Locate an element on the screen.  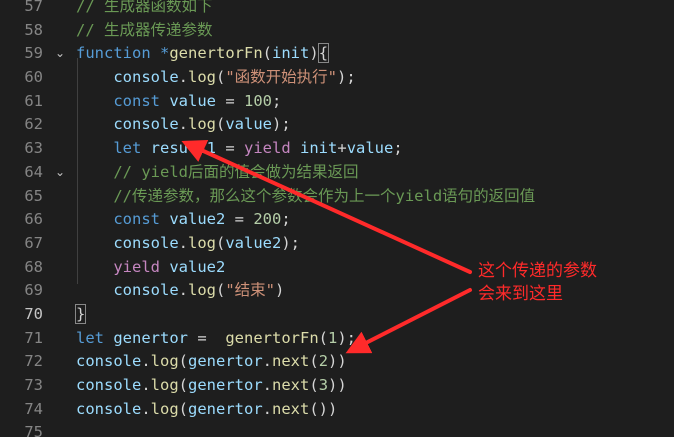
annotation-text: 这个传递的参数 会来到这里 is located at coordinates (537, 283).